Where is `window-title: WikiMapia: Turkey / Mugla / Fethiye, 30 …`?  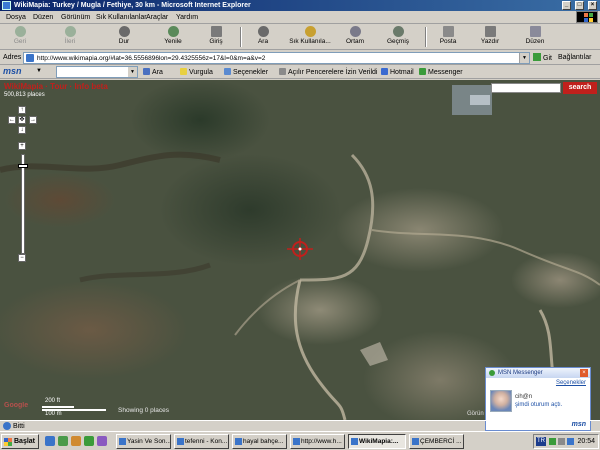
window-title: WikiMapia: Turkey / Mugla / Fethiye, 30 … is located at coordinates (132, 5).